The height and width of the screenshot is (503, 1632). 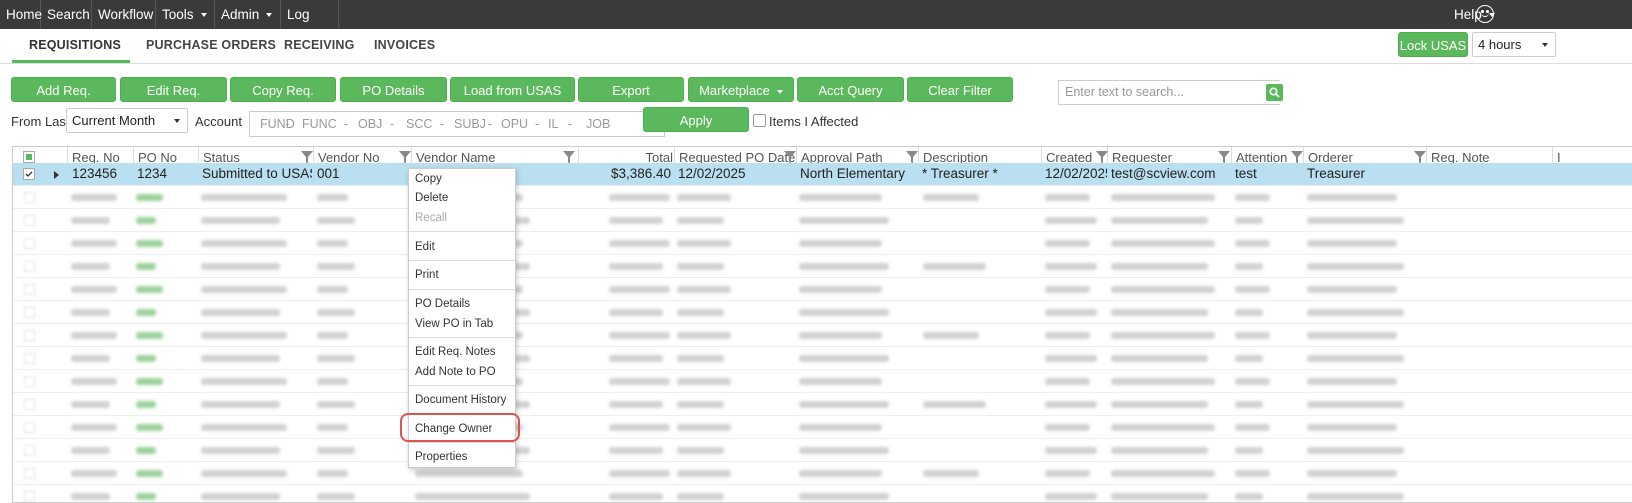 I want to click on menu-po-details: PO Details, so click(x=442, y=304).